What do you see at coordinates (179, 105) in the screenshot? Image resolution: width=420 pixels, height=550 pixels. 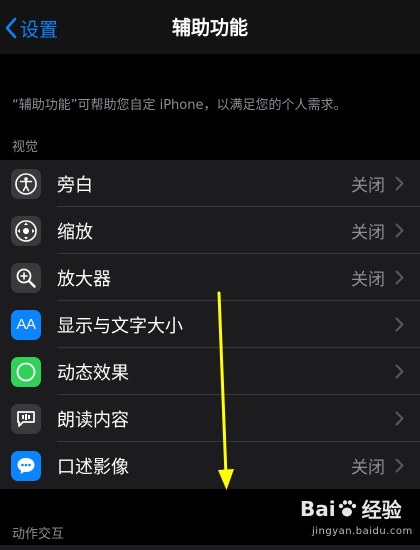 I see `description-text: “辅助功能”可帮助您自定 iPhone，以满足您的个人需求。` at bounding box center [179, 105].